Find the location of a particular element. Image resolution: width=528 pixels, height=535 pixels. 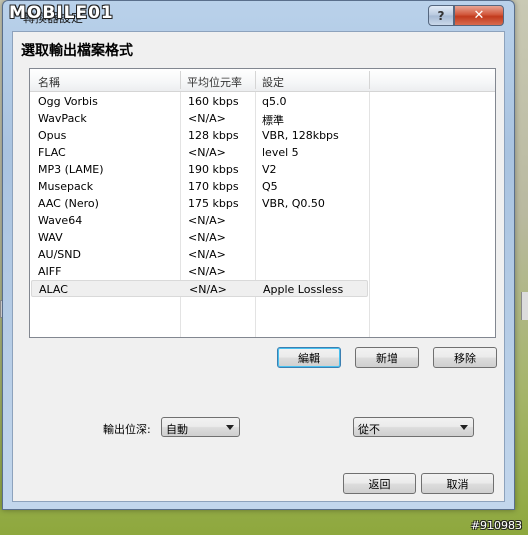

cancel-button: 取消 is located at coordinates (457, 483).